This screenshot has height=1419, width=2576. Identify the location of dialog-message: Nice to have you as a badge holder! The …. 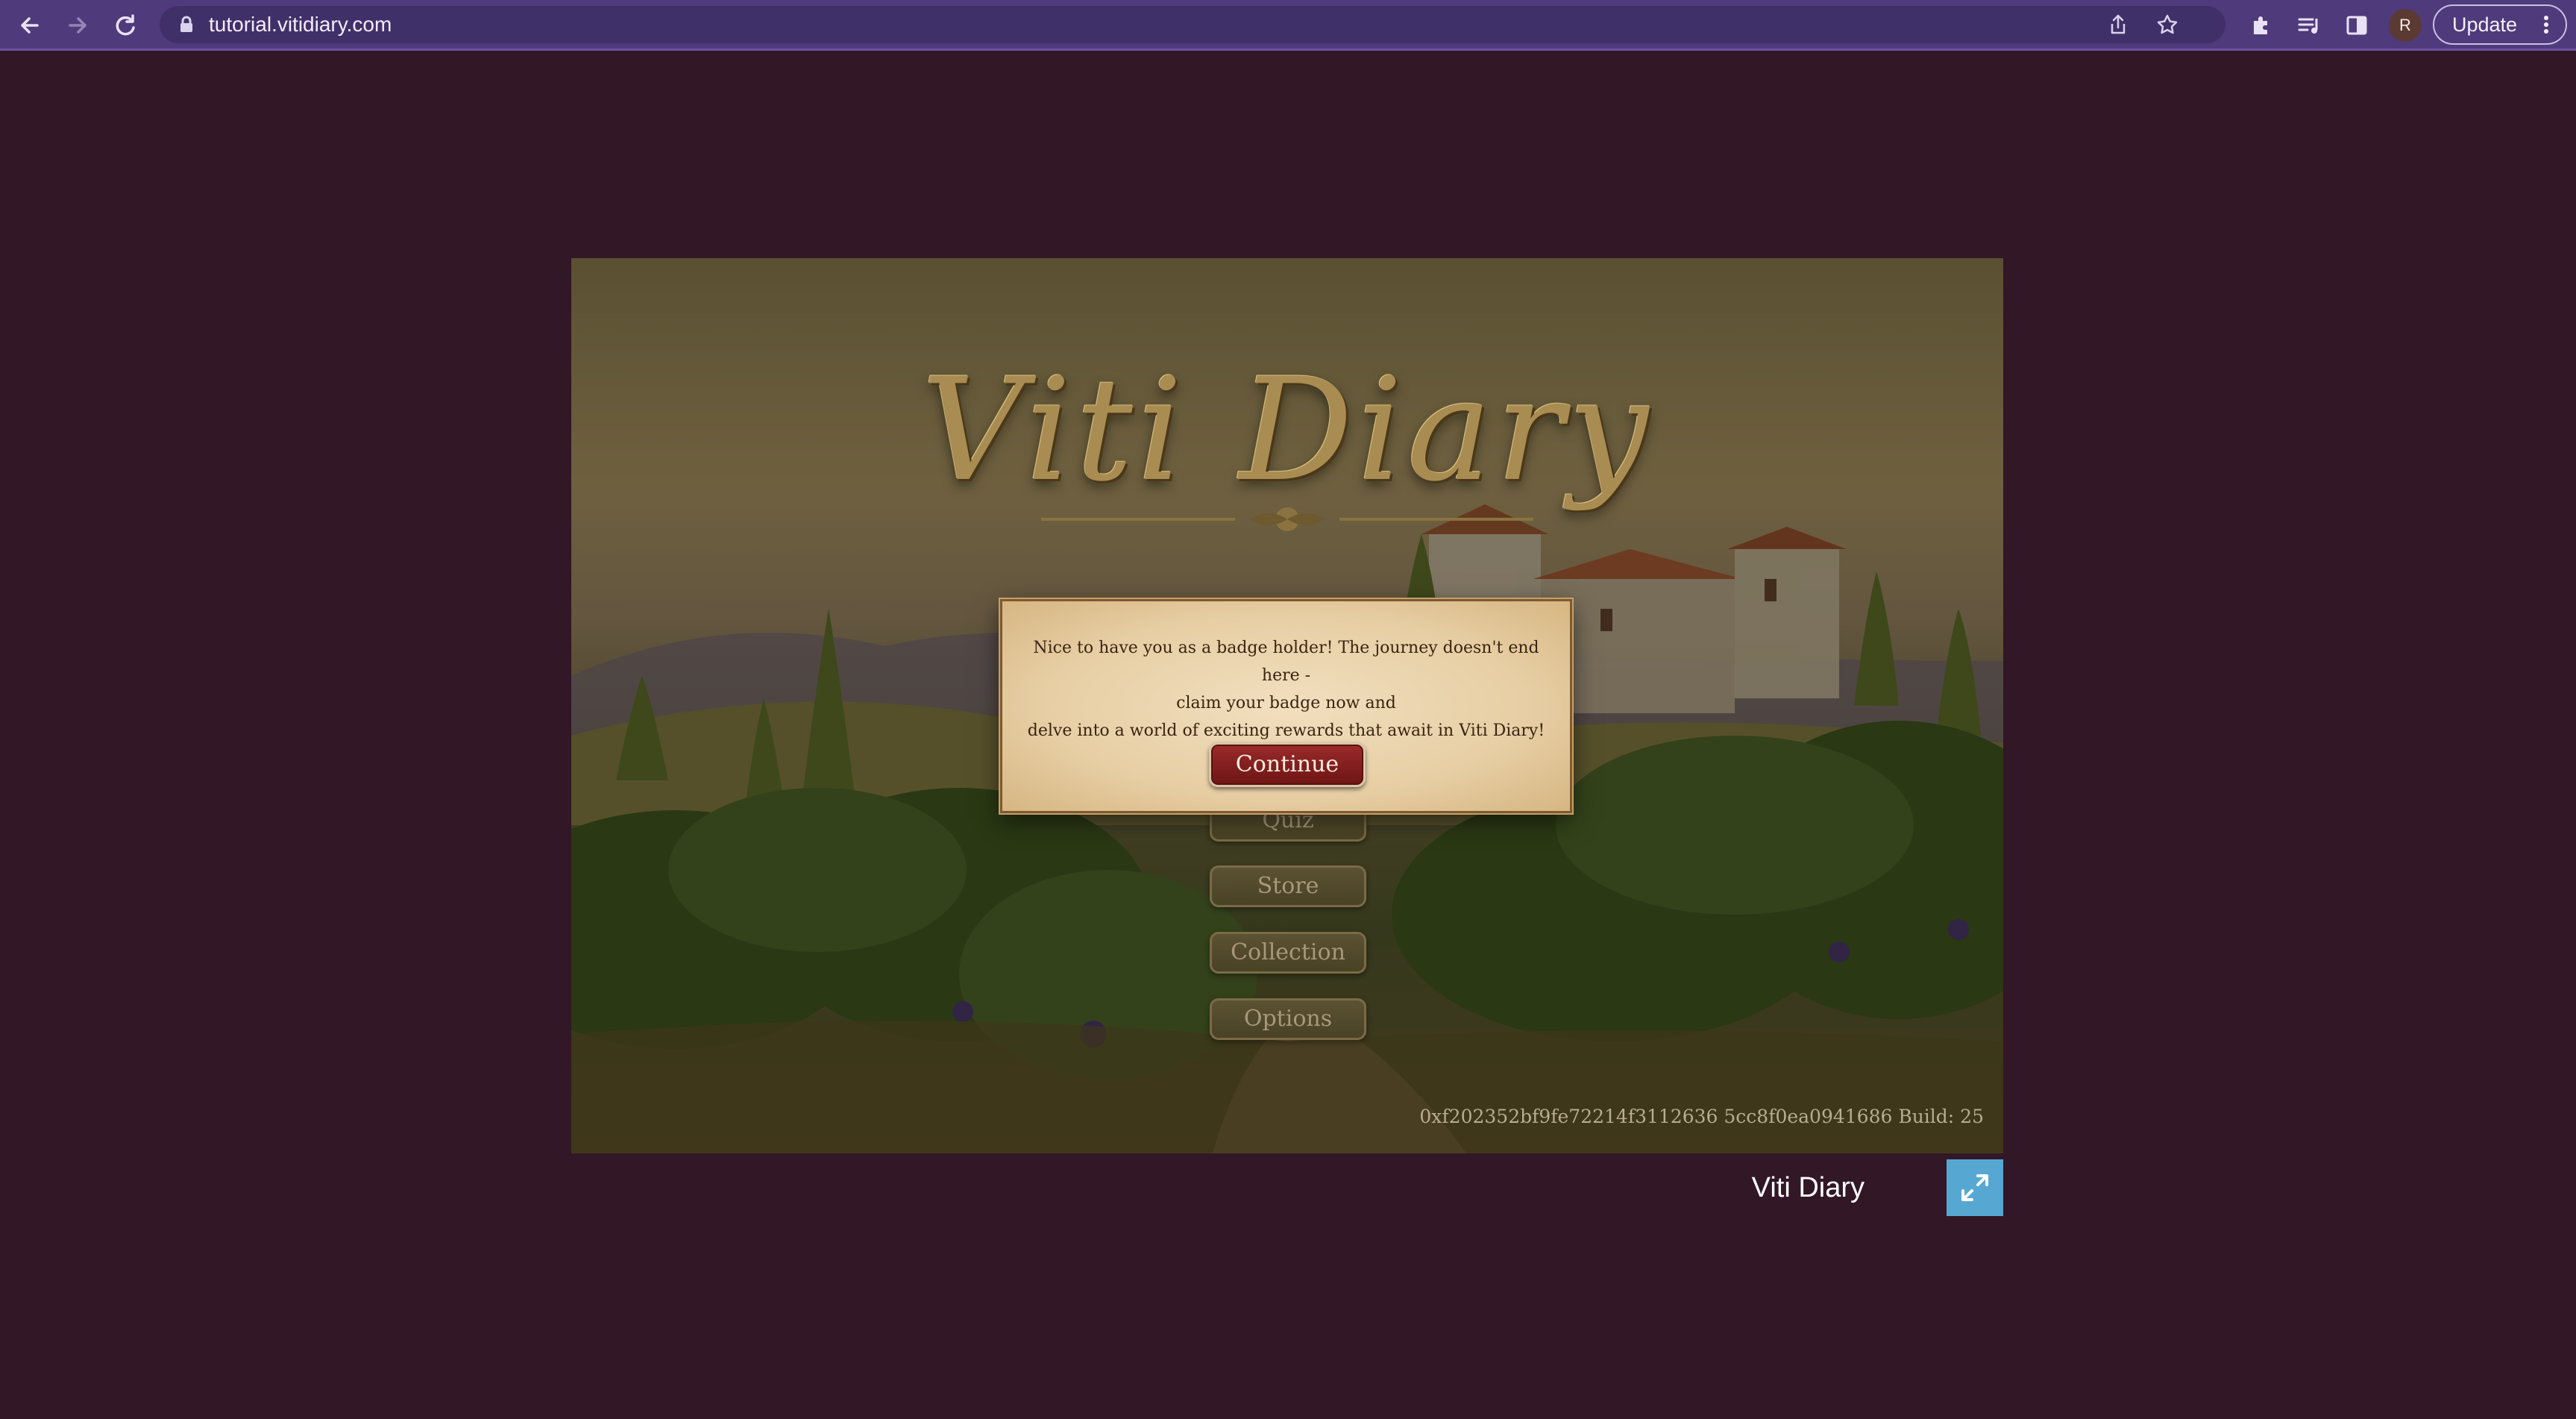
(1286, 689).